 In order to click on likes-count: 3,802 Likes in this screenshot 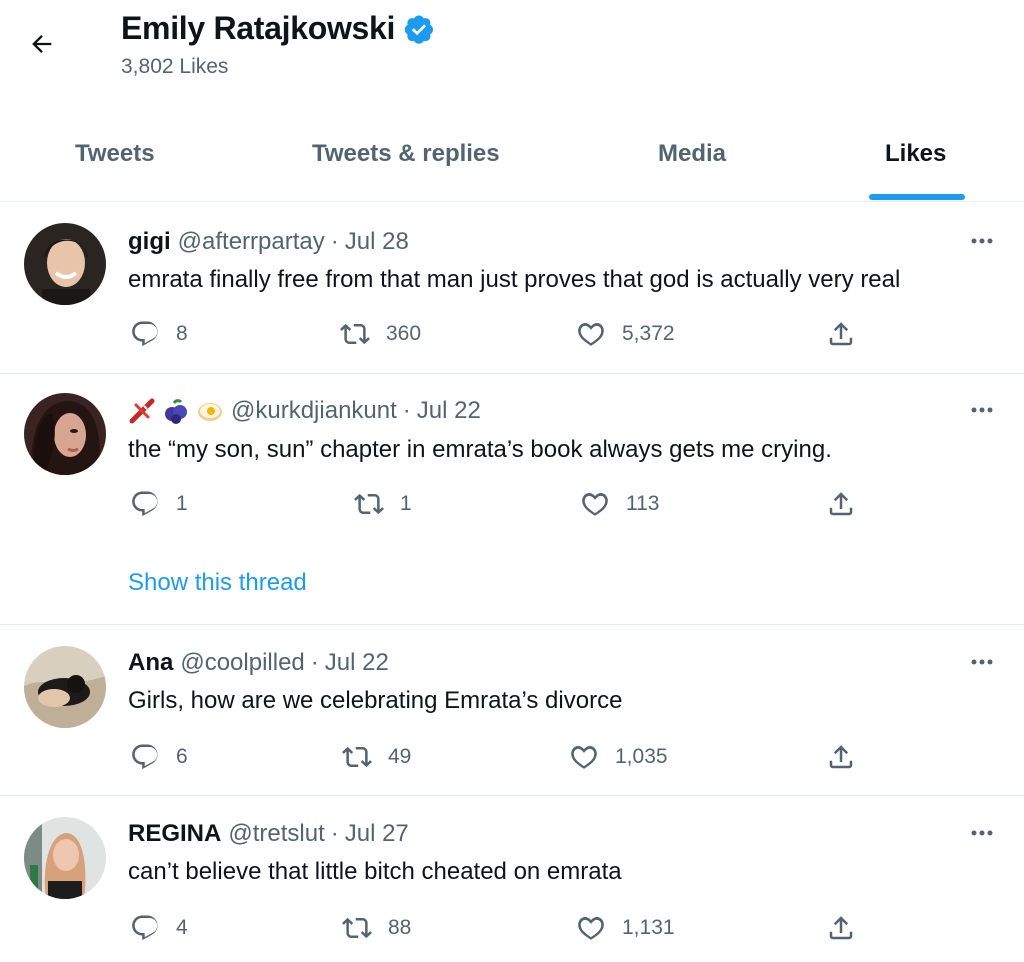, I will do `click(175, 66)`.